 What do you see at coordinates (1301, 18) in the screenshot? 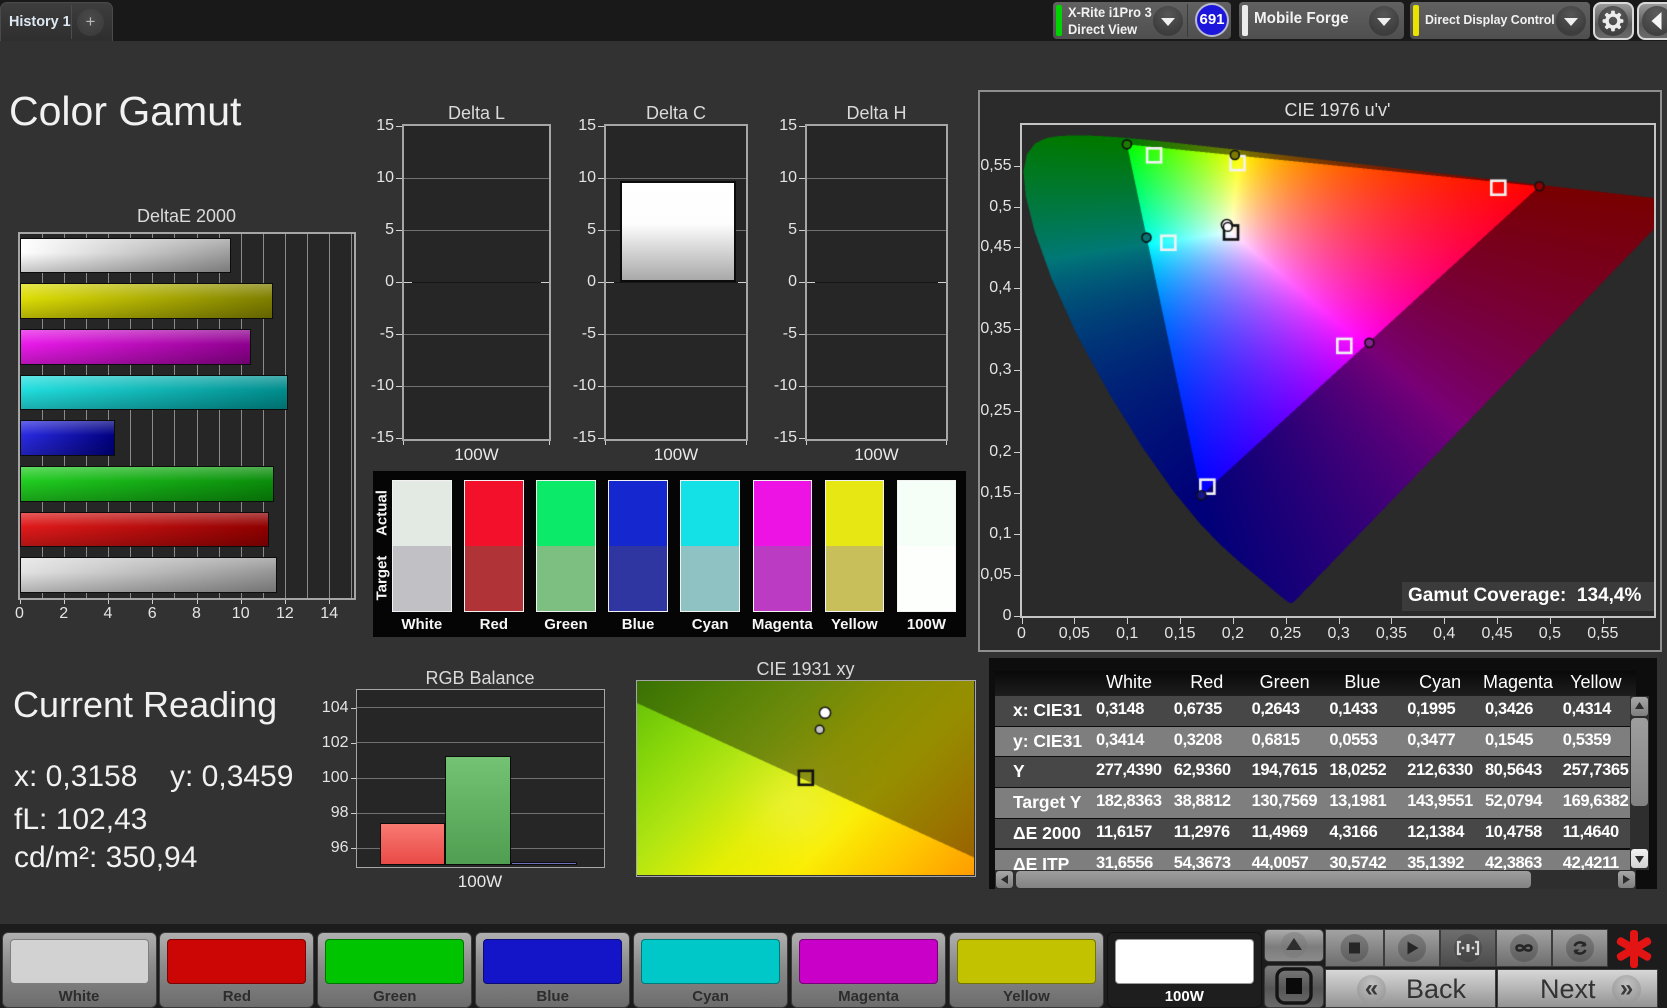
I see `meter-label: Mobile Forge` at bounding box center [1301, 18].